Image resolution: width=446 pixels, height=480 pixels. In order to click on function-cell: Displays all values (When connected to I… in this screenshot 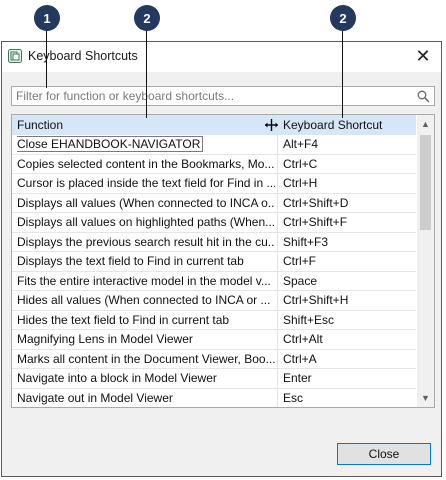, I will do `click(146, 202)`.